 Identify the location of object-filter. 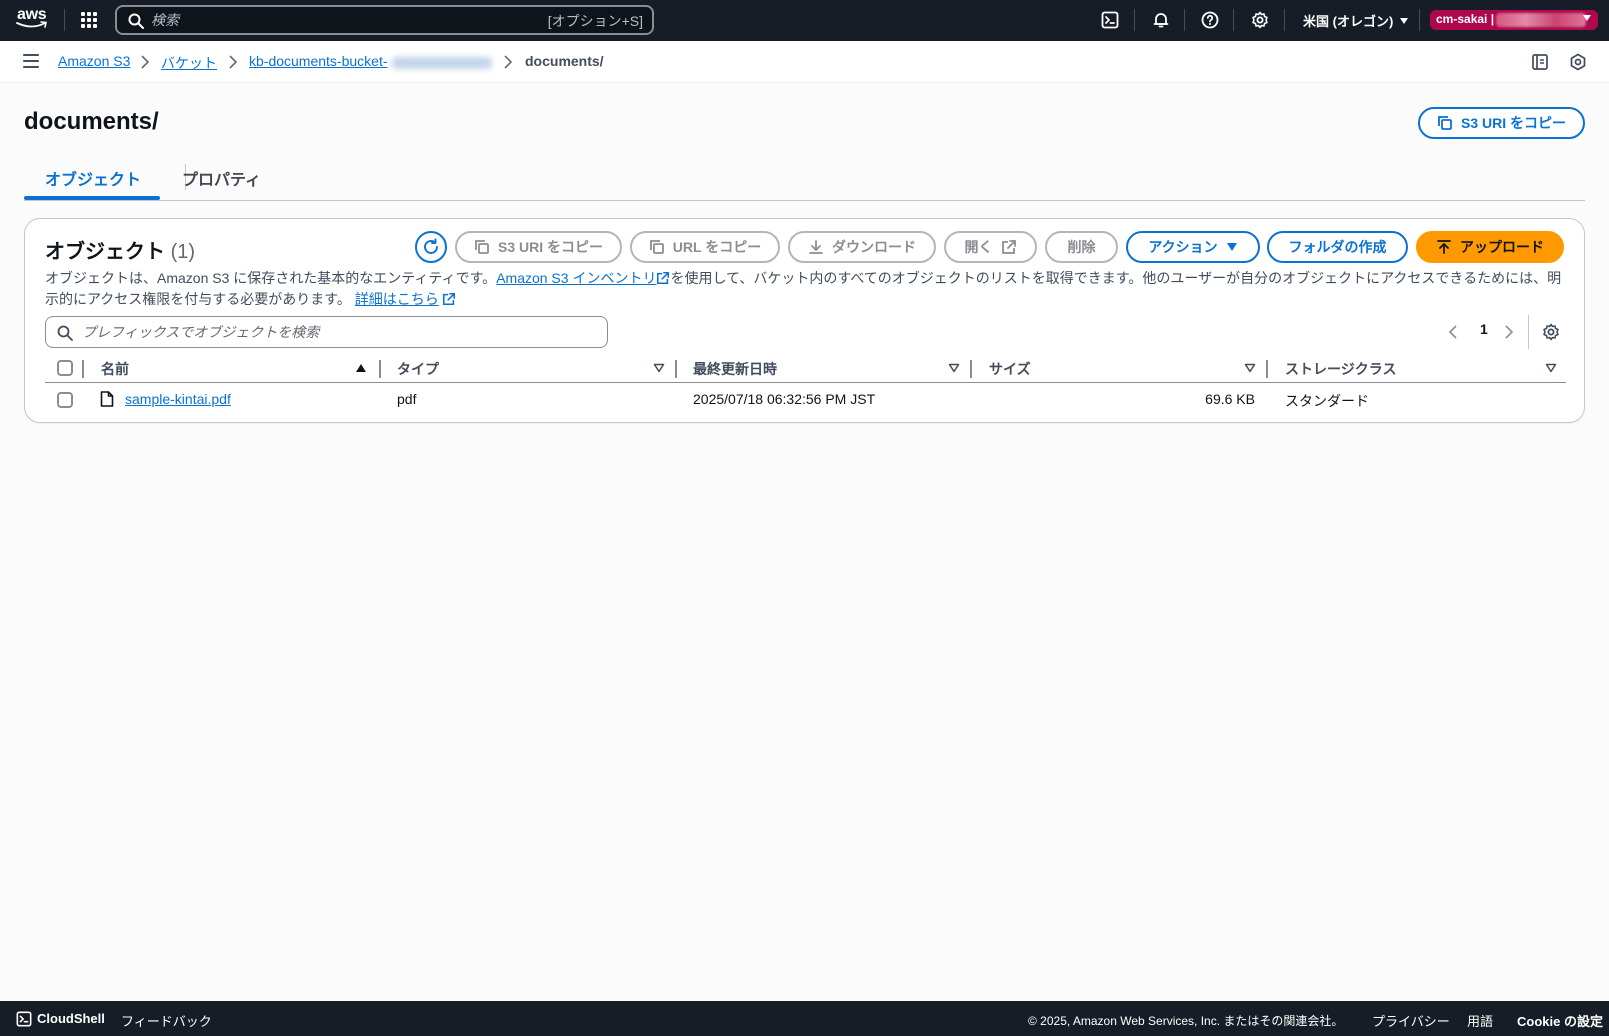
(326, 332).